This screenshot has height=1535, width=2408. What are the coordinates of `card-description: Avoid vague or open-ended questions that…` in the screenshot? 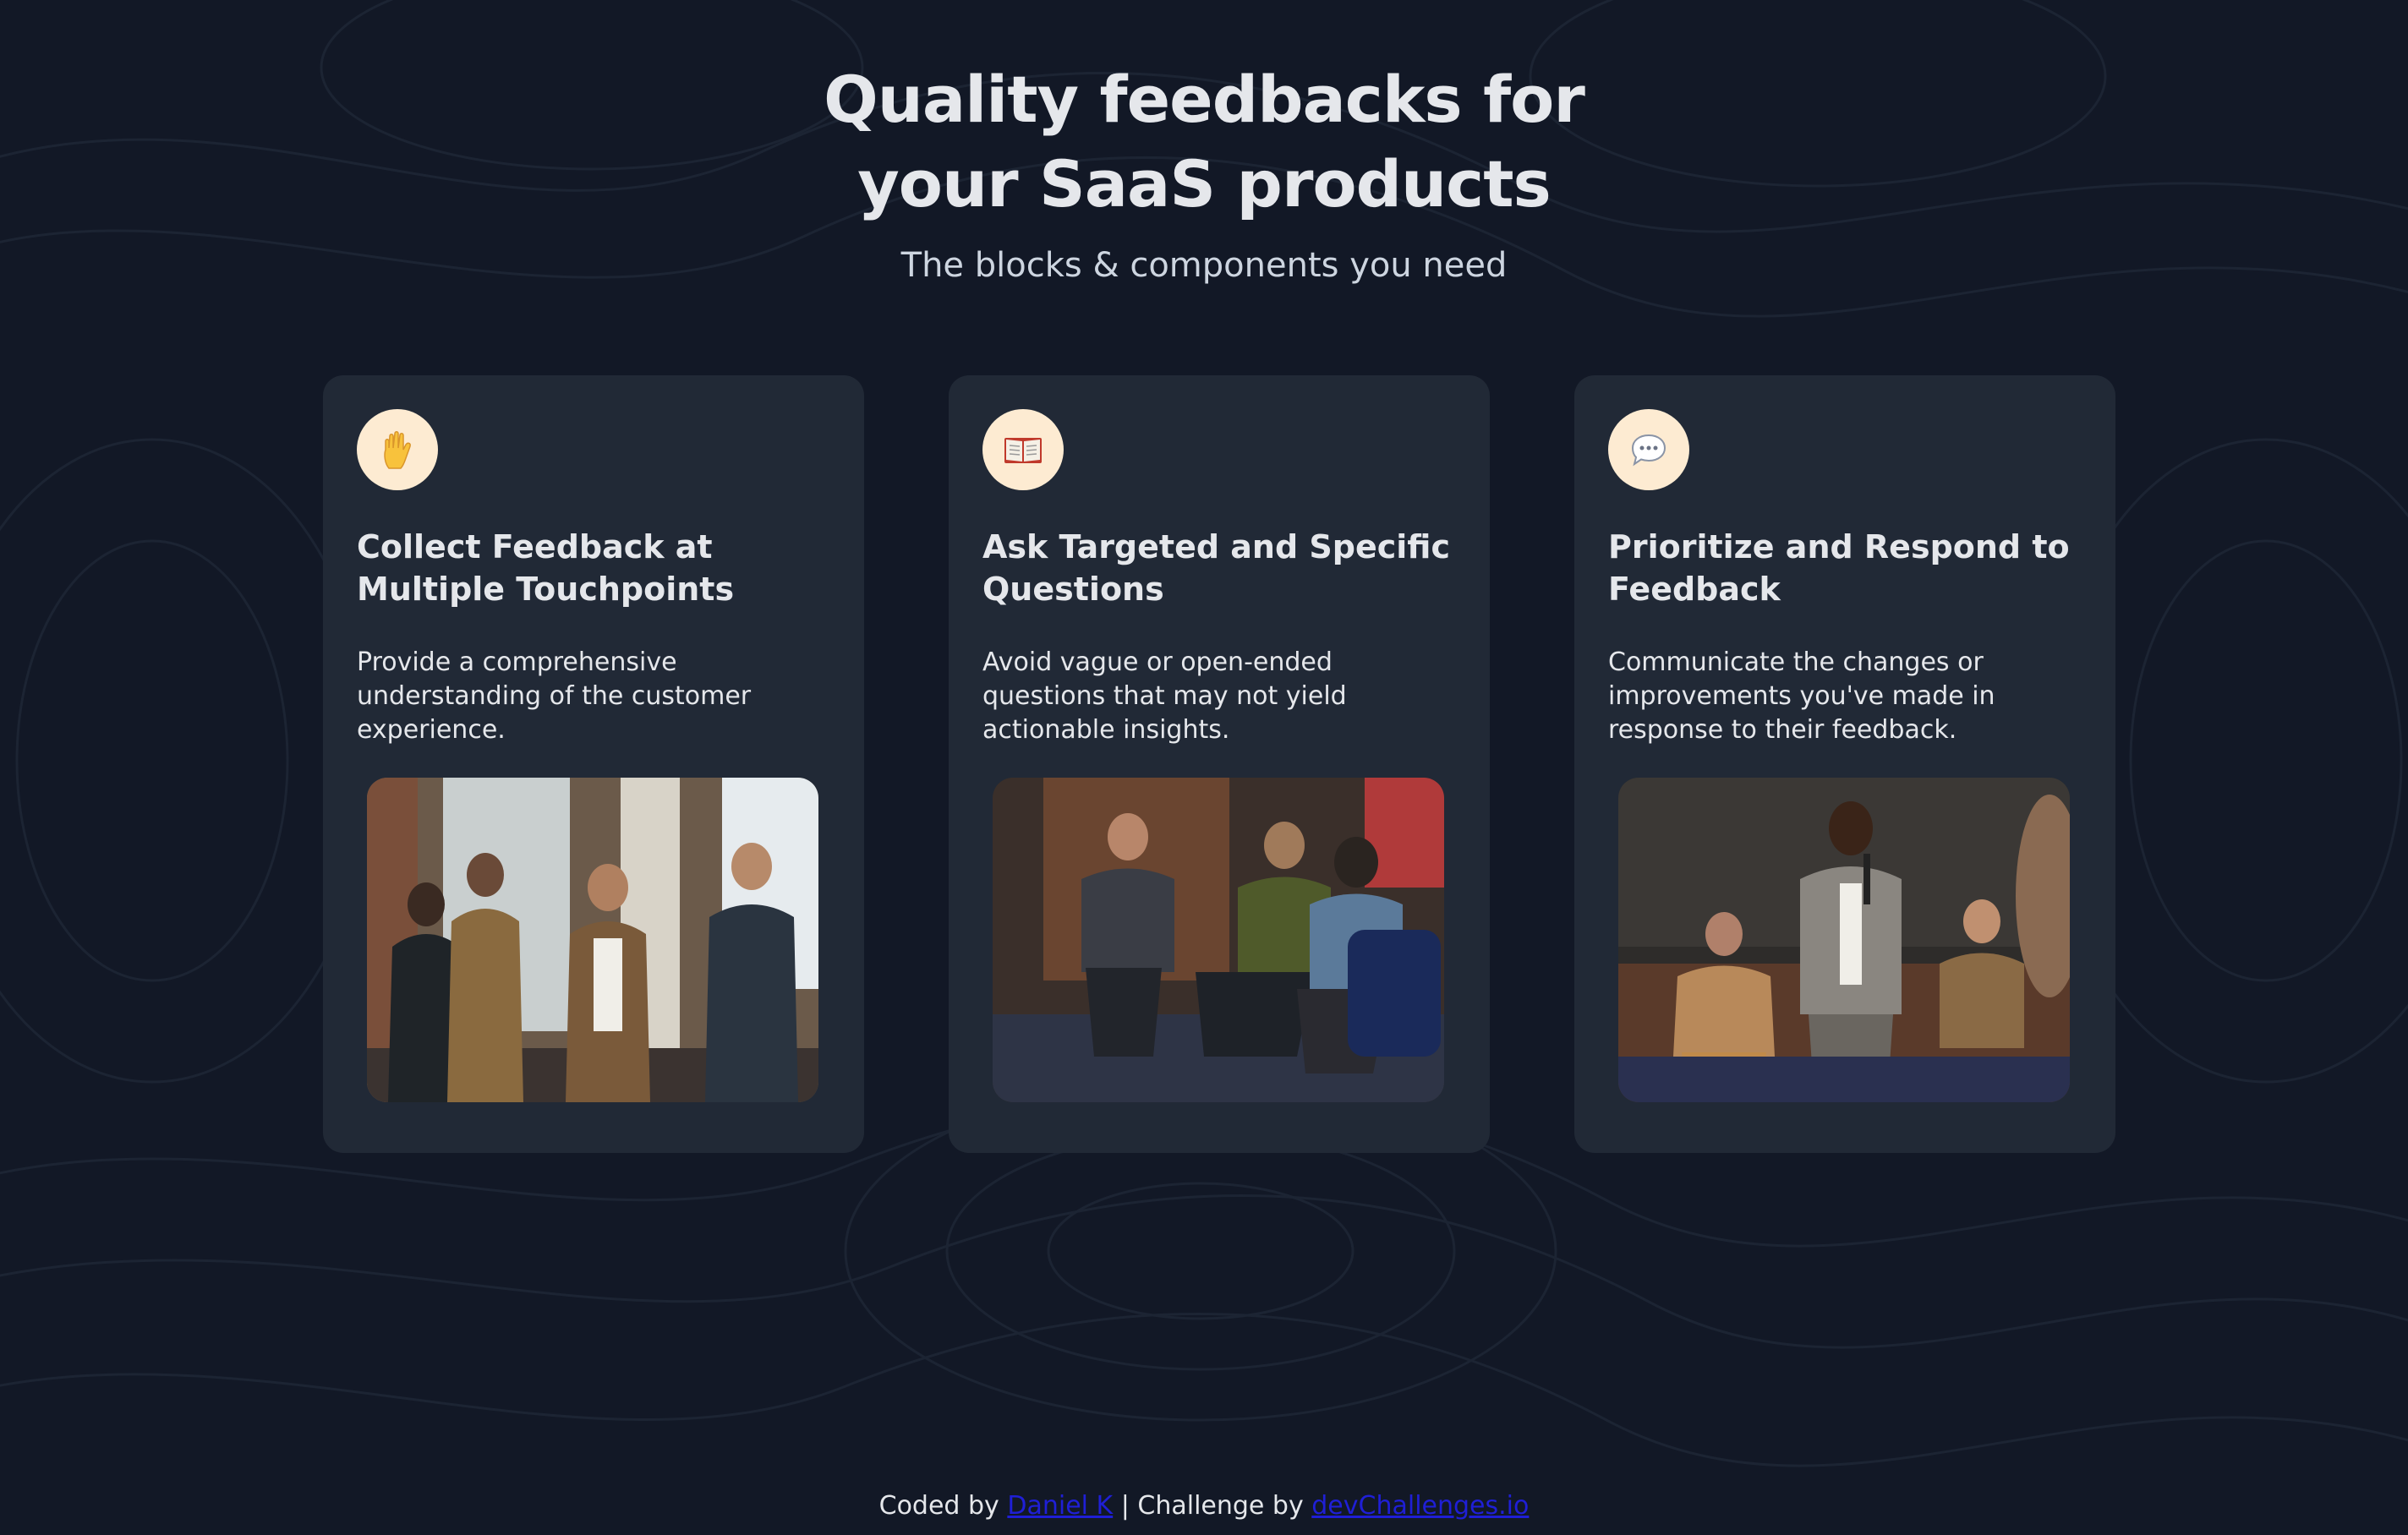 It's located at (1164, 696).